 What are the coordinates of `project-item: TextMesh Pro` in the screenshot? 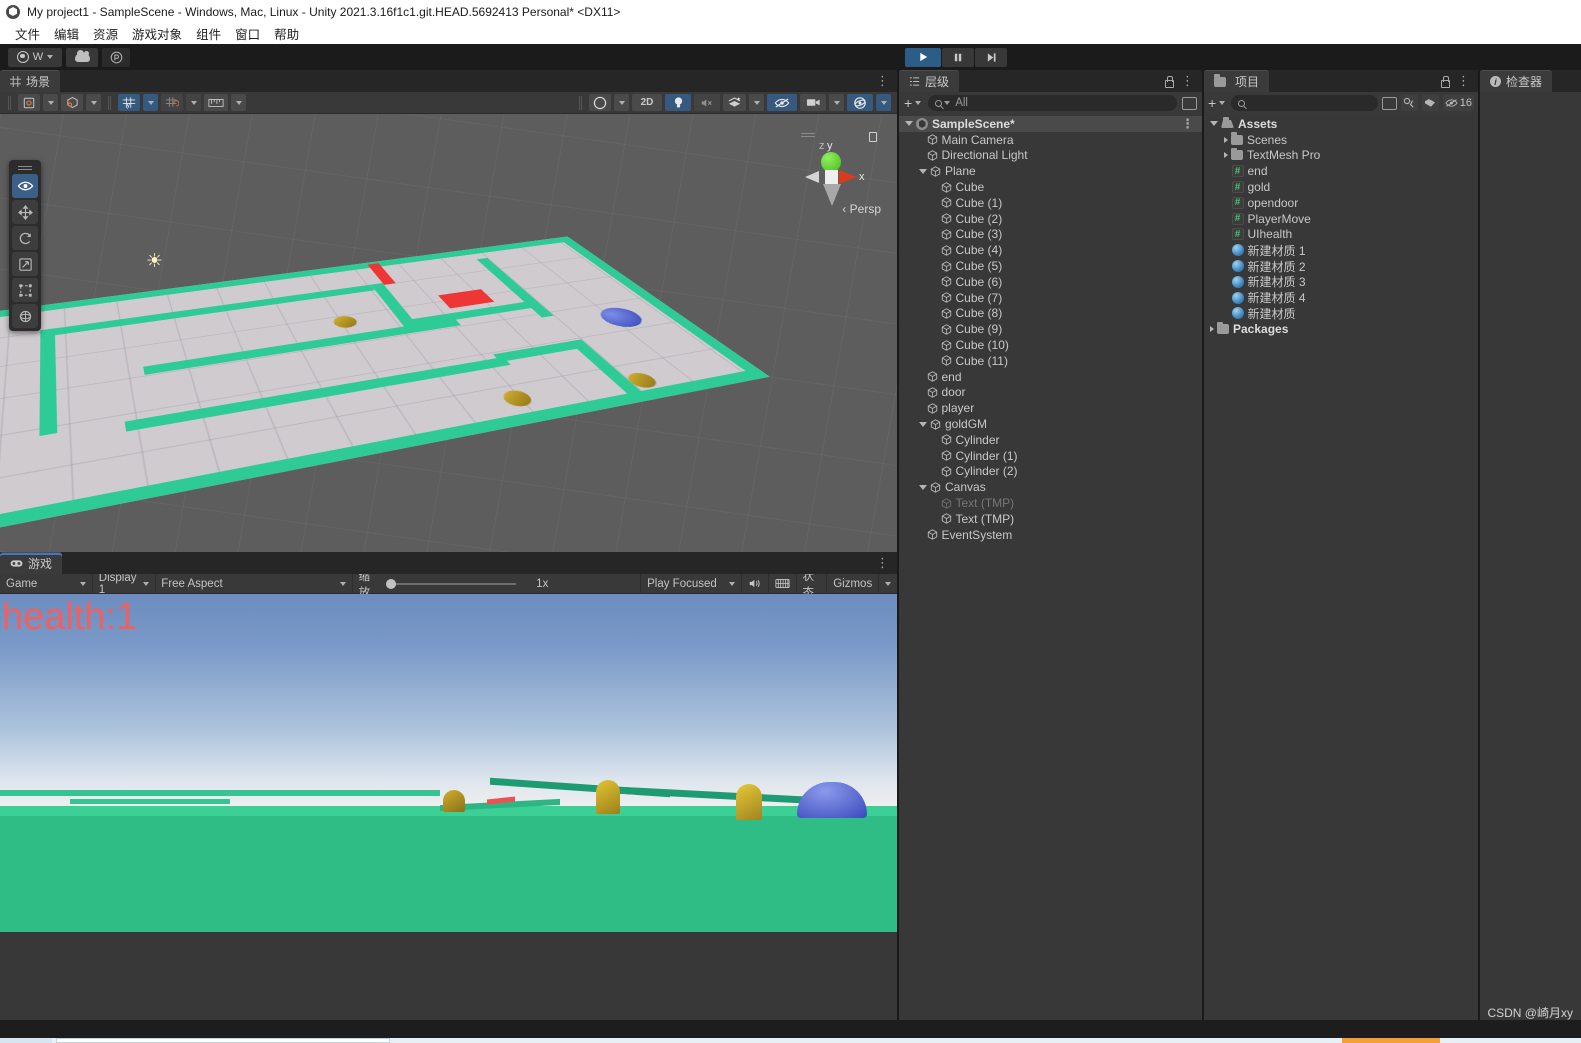 It's located at (1341, 155).